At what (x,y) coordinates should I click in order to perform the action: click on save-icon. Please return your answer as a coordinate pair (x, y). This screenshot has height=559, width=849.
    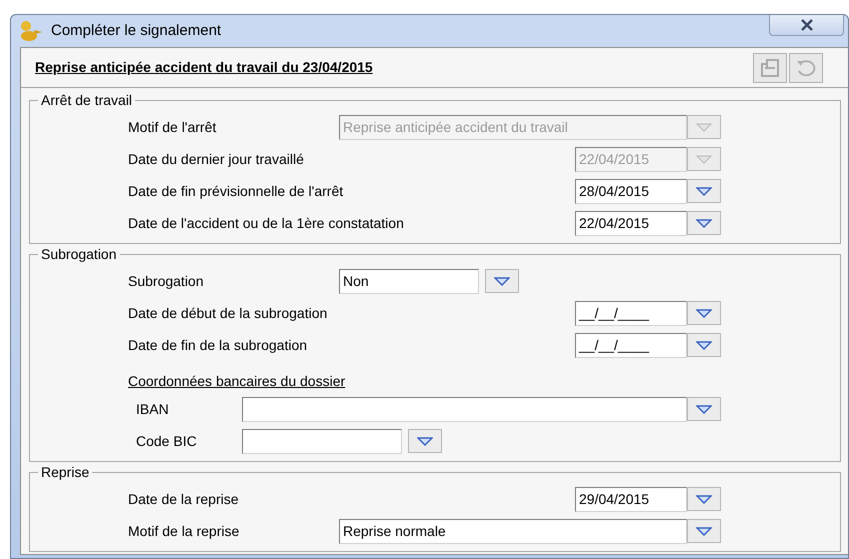
    Looking at the image, I should click on (770, 68).